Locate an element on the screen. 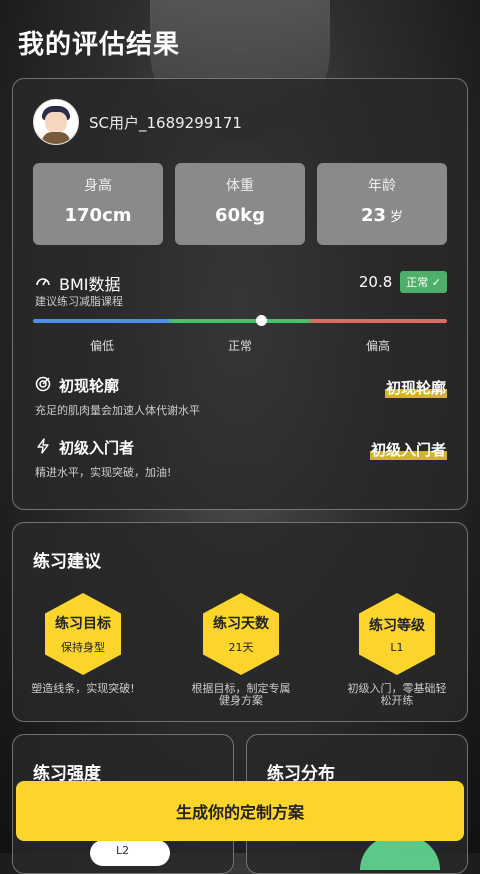  bmi-scale-labels: 偏低 正常 偏高 is located at coordinates (240, 345).